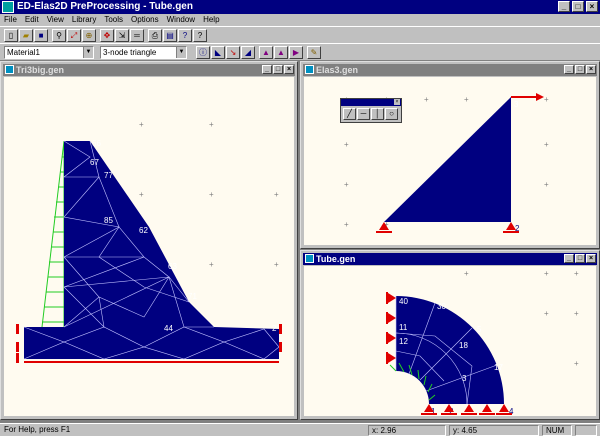 The image size is (600, 436). What do you see at coordinates (203, 52) in the screenshot?
I see `info-icon: ⓘ` at bounding box center [203, 52].